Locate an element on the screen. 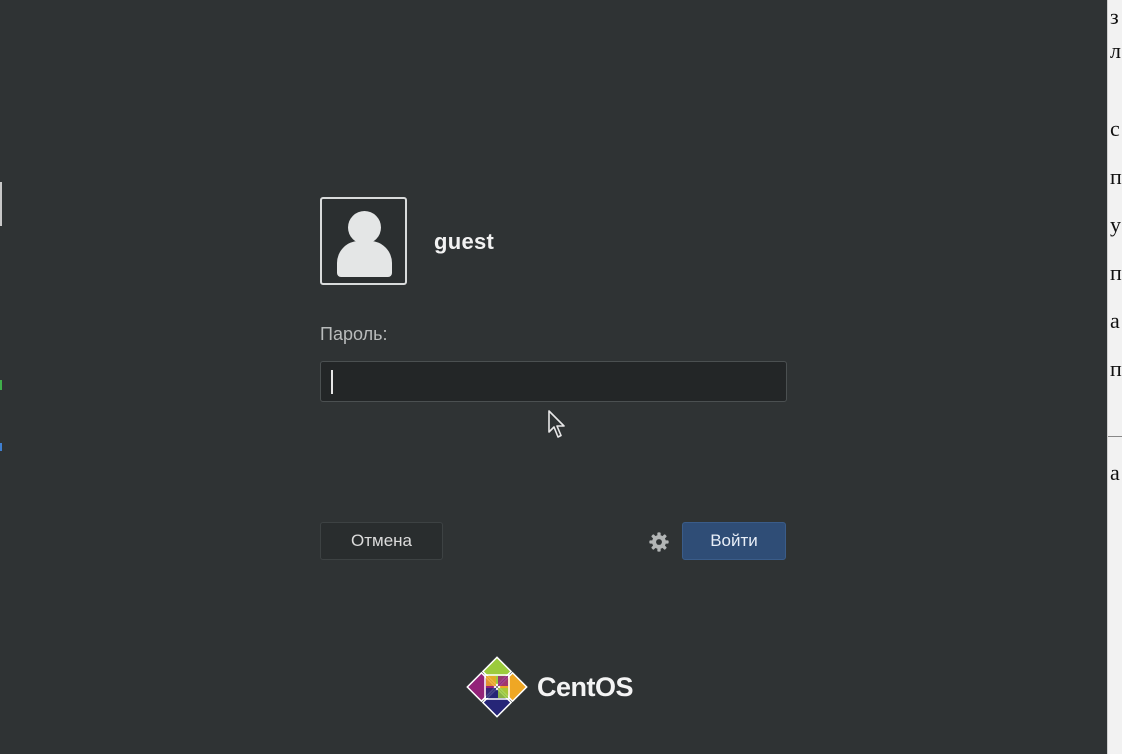 The width and height of the screenshot is (1122, 754). cancel-button-label: Отмена is located at coordinates (381, 540).